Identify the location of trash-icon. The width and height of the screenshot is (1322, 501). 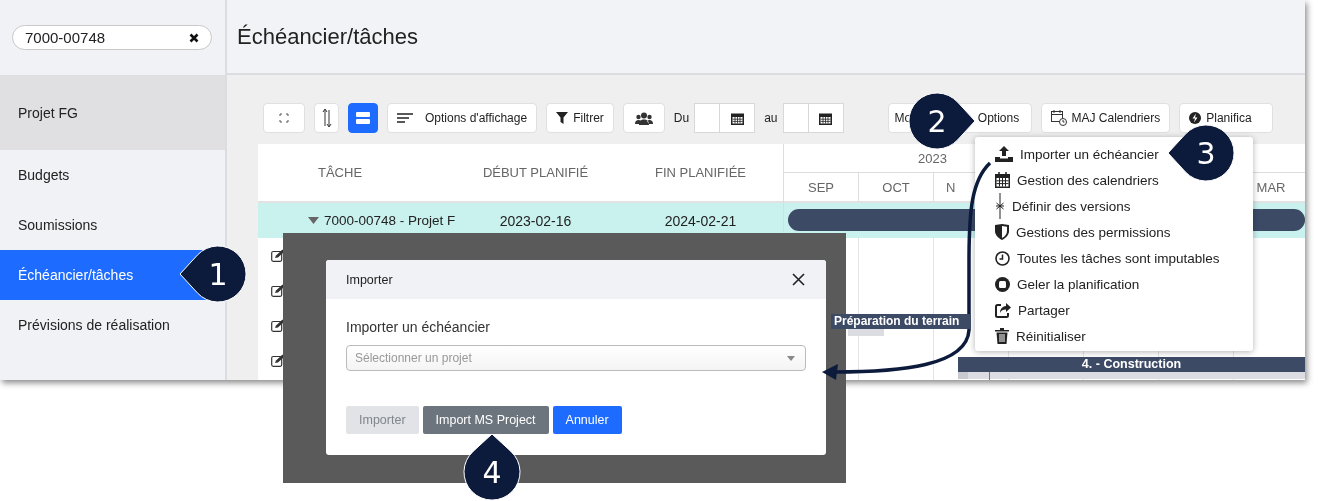
(1002, 336).